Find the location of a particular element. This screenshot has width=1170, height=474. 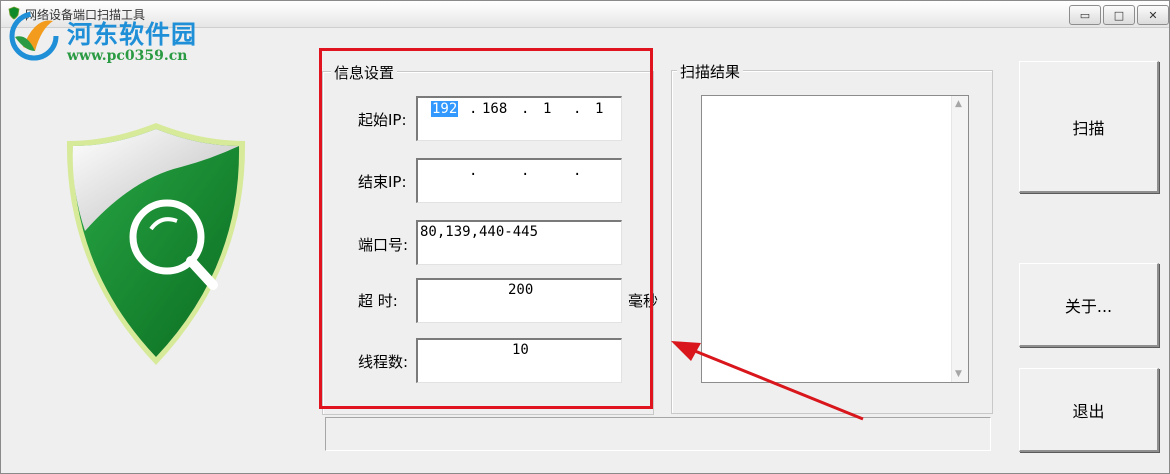

status-bar is located at coordinates (658, 434).